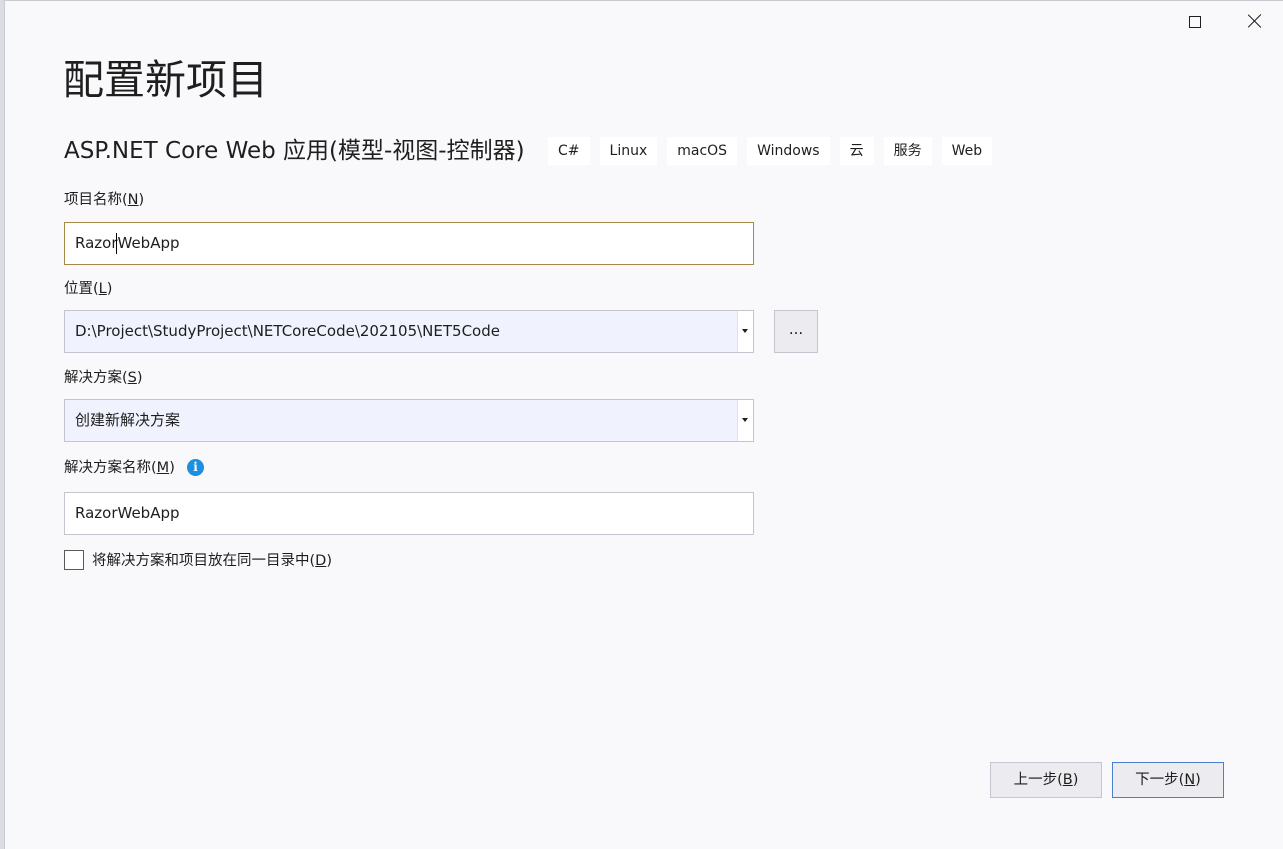 The image size is (1283, 849). What do you see at coordinates (856, 151) in the screenshot?
I see `tag-cloud: 云` at bounding box center [856, 151].